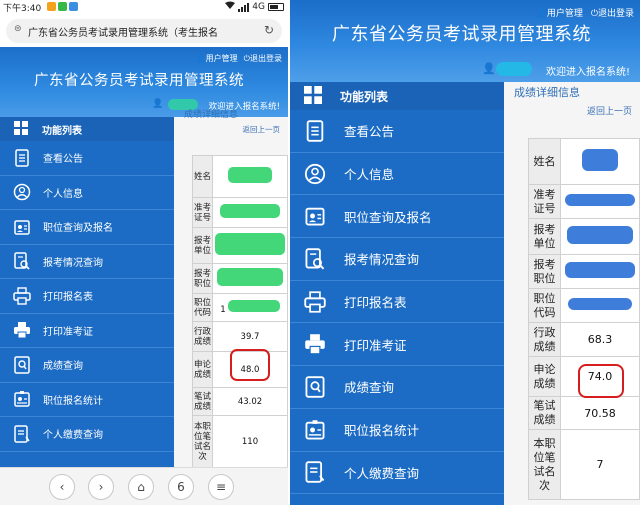 The width and height of the screenshot is (640, 505). I want to click on notification-icons, so click(62, 6).